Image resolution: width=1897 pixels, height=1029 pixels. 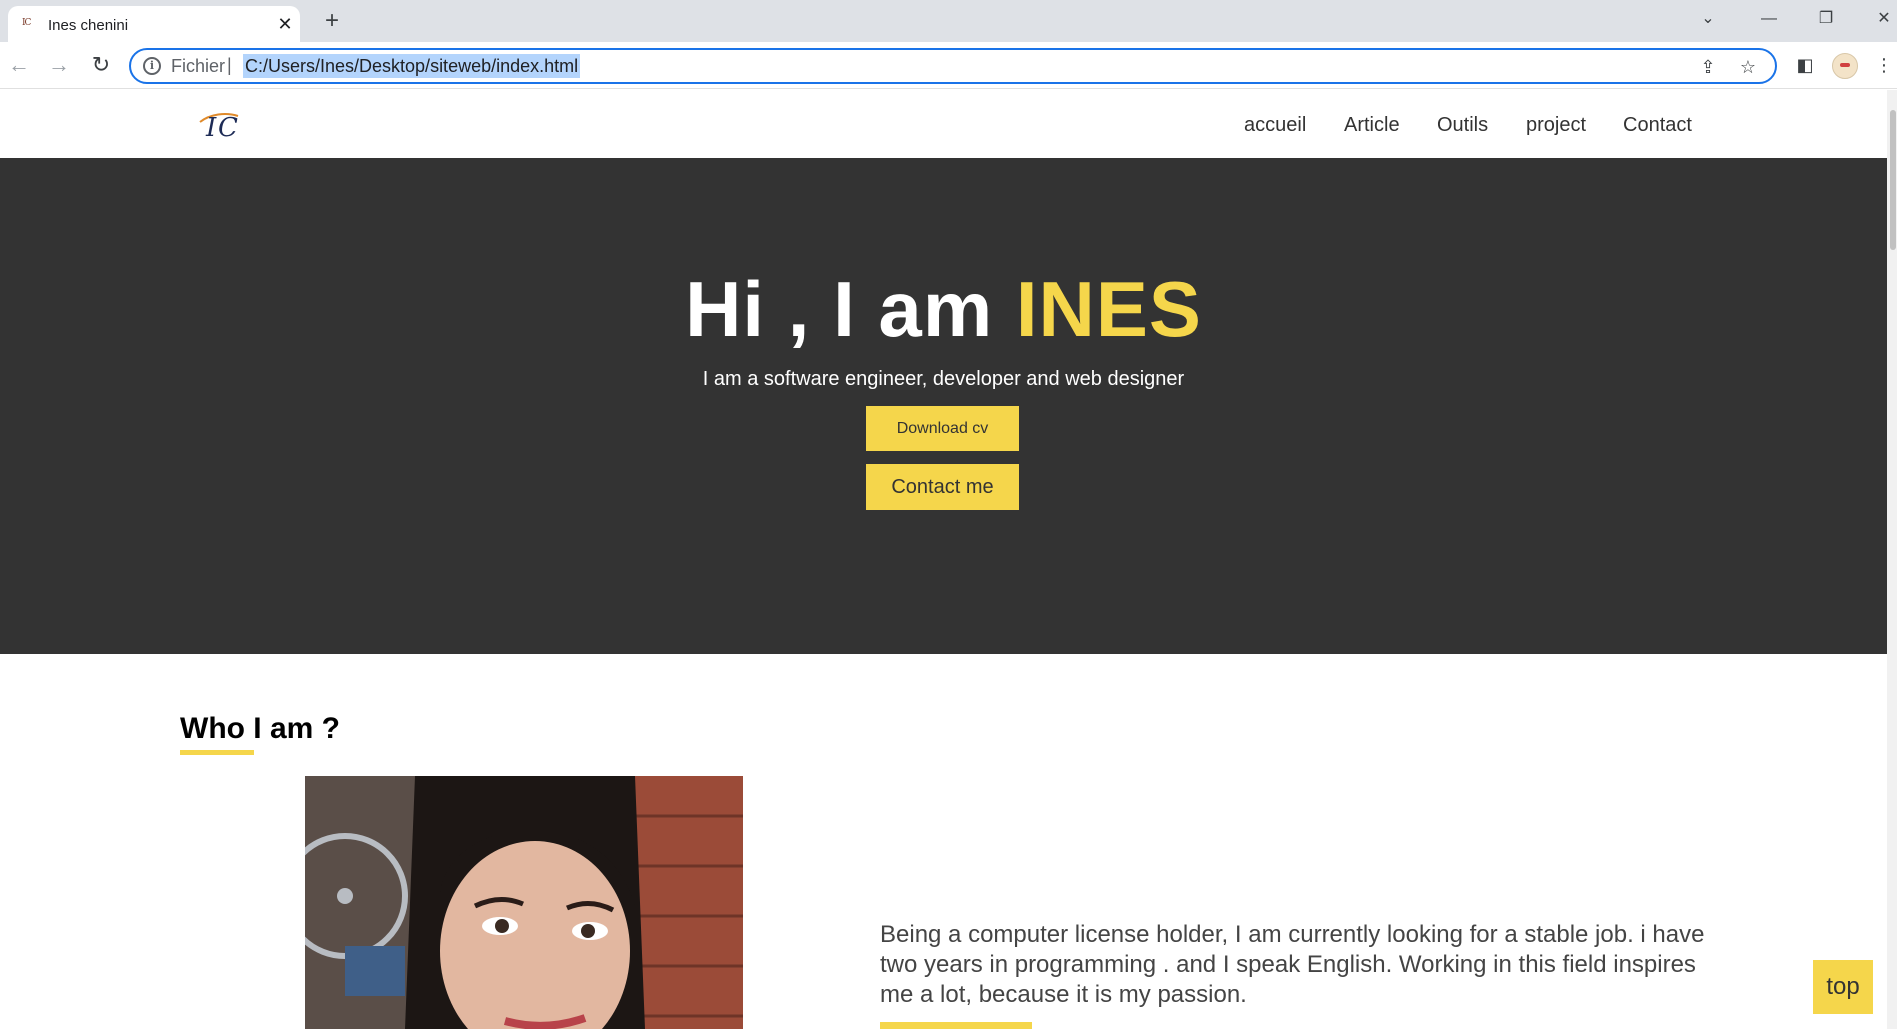 I want to click on about-title-underline, so click(x=217, y=752).